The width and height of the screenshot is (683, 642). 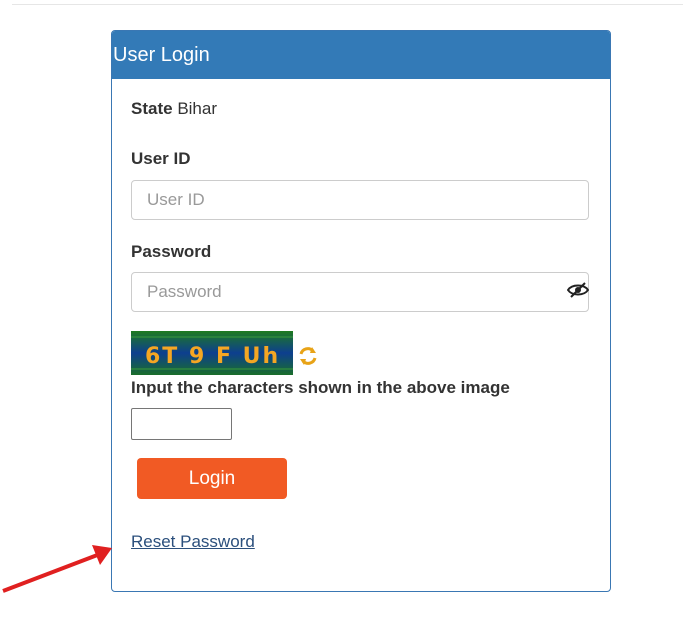 I want to click on top-divider, so click(x=347, y=4).